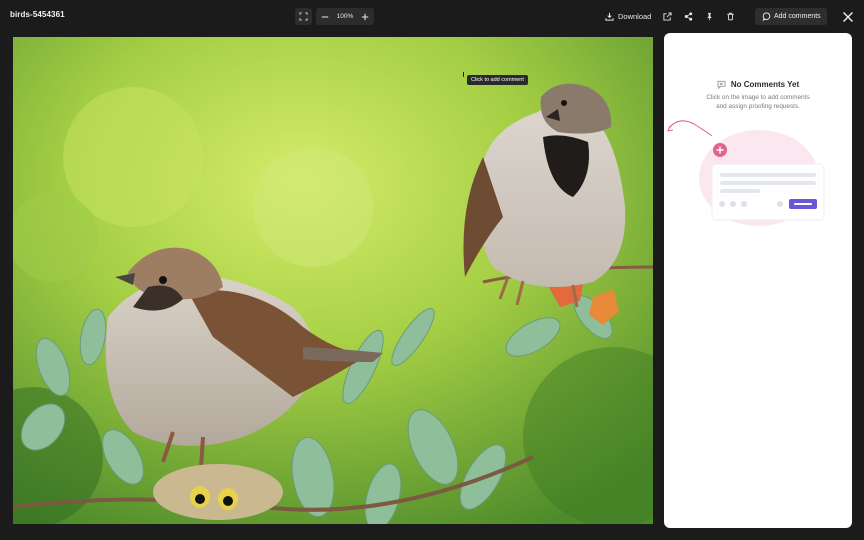 This screenshot has width=864, height=540. I want to click on empty-state-title: No Comments Yet, so click(758, 84).